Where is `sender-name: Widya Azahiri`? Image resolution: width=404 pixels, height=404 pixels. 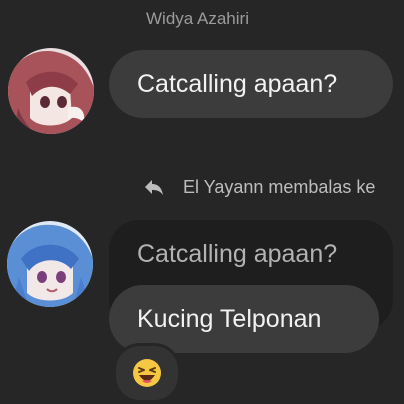
sender-name: Widya Azahiri is located at coordinates (197, 18).